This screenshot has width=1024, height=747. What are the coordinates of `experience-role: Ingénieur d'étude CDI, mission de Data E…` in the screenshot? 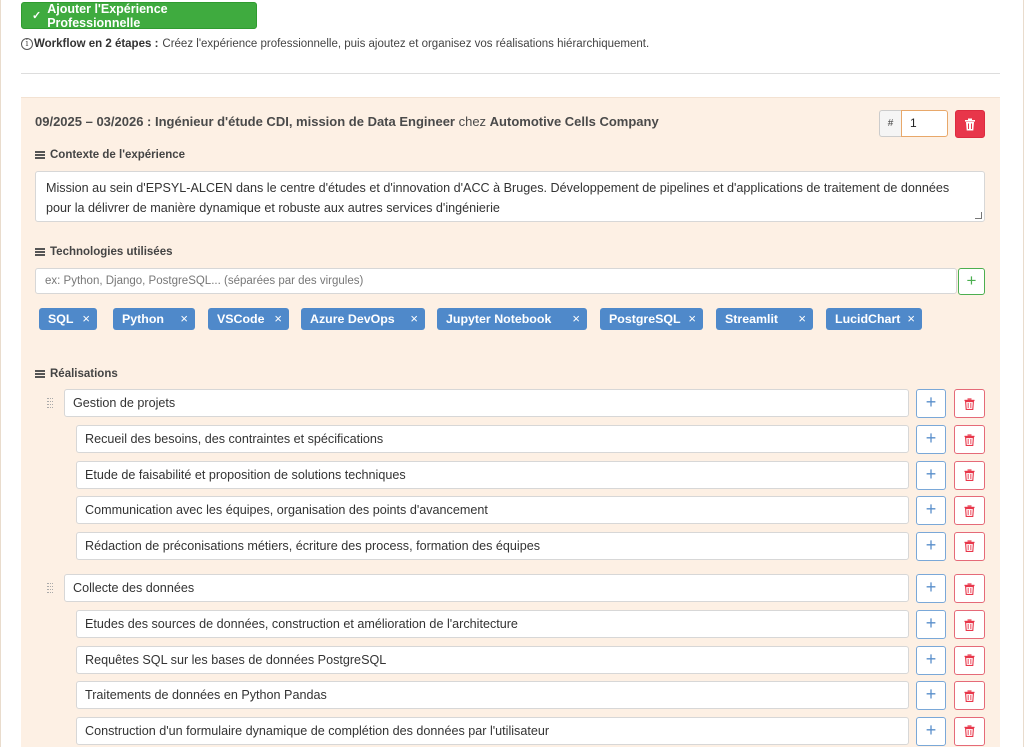 It's located at (305, 121).